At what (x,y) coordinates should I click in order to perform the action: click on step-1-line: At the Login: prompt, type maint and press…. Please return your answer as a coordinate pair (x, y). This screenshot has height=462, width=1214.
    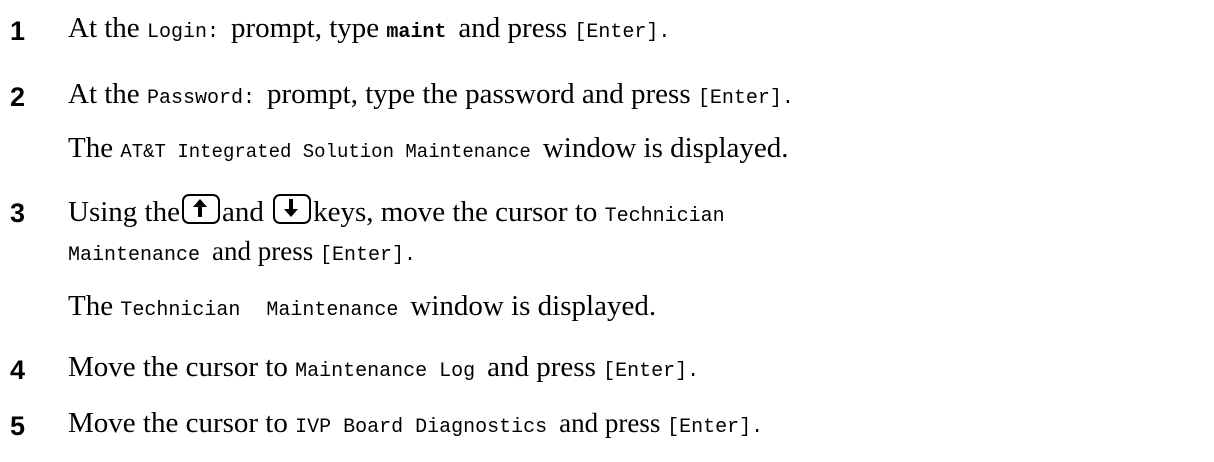
    Looking at the image, I should click on (369, 28).